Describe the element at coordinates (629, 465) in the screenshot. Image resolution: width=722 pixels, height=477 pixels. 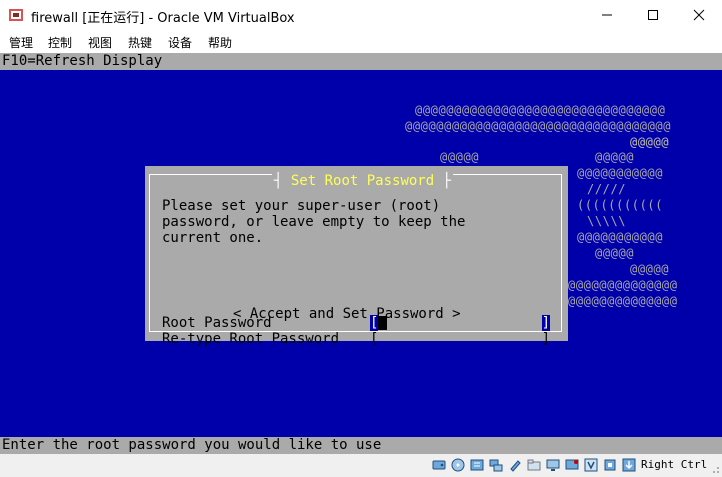
I see `mouse-integration-icon` at that location.